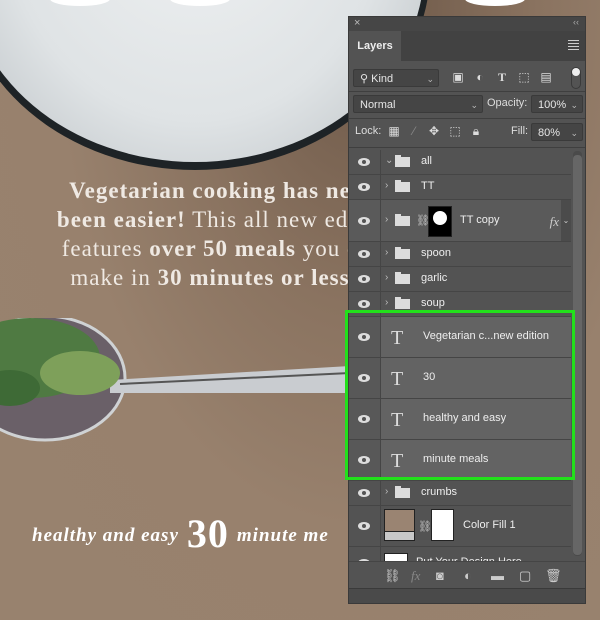  What do you see at coordinates (440, 575) in the screenshot?
I see `add-mask-icon: ◙` at bounding box center [440, 575].